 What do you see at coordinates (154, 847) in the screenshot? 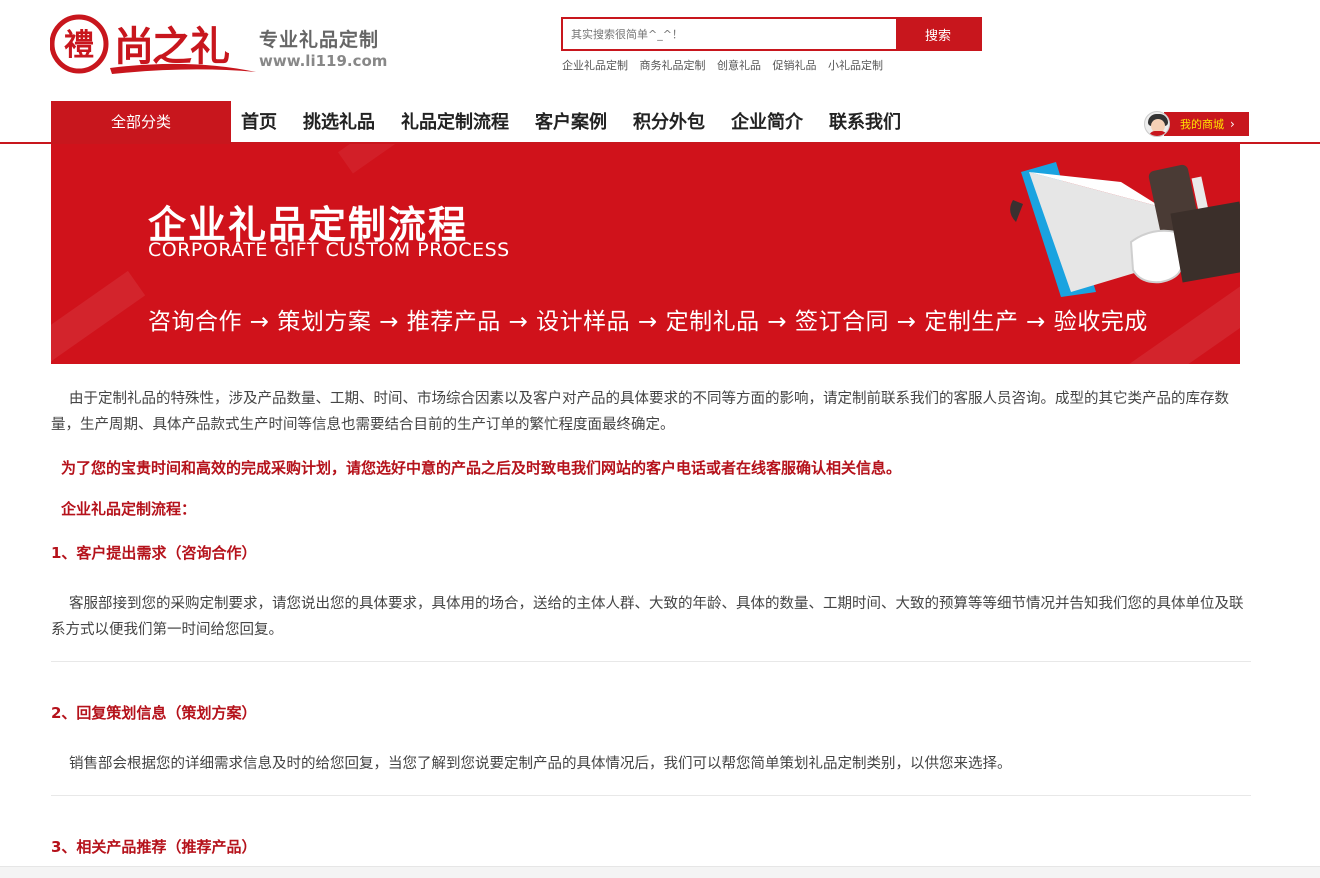
I see `step-title: 3、相关产品推荐（推荐产品）` at bounding box center [154, 847].